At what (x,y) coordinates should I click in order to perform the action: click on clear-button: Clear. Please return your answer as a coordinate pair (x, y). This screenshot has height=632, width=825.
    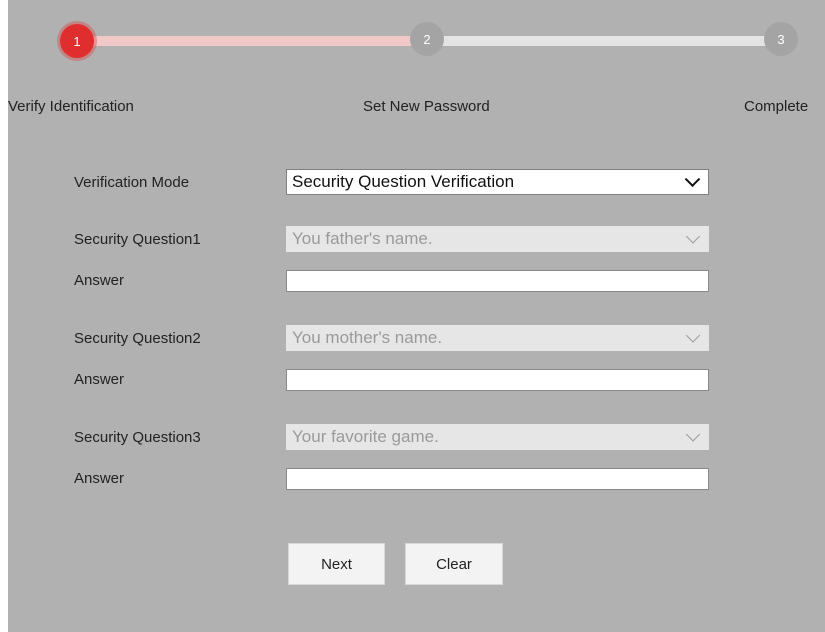
    Looking at the image, I should click on (454, 564).